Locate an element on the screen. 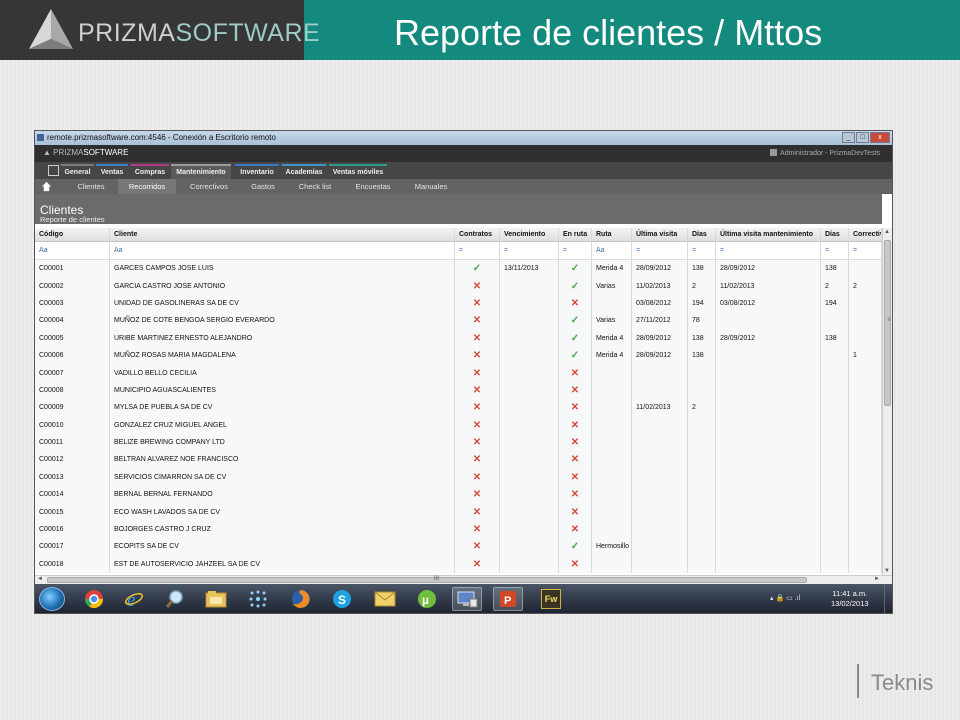  filter-on-route: = is located at coordinates (575, 250).